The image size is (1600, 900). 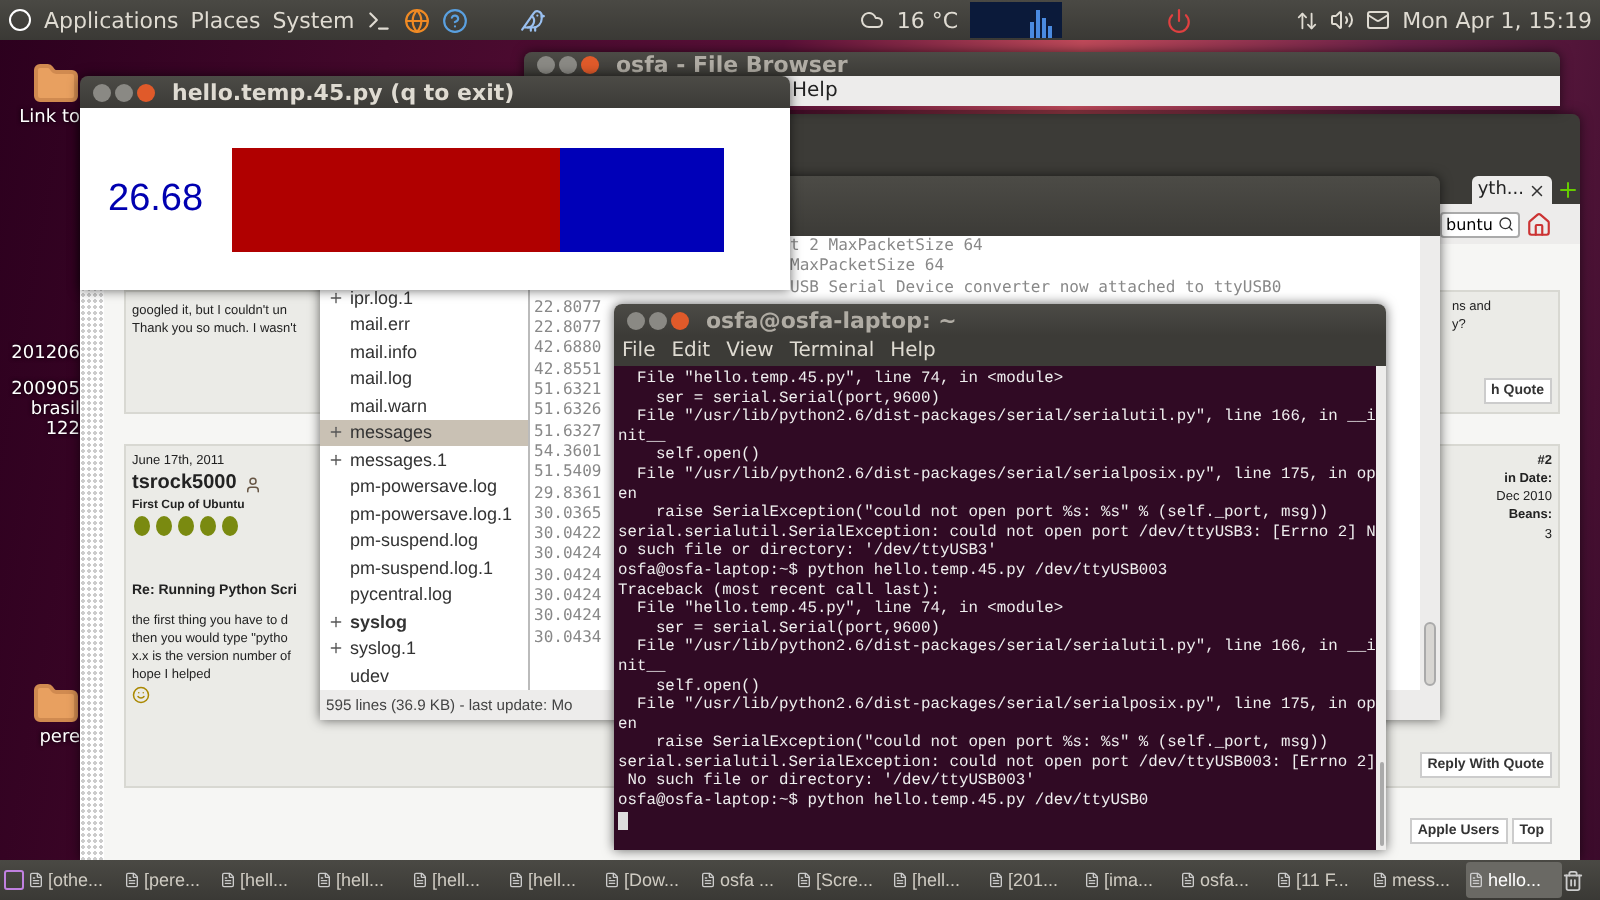 What do you see at coordinates (691, 351) in the screenshot?
I see `menu-item: Edit` at bounding box center [691, 351].